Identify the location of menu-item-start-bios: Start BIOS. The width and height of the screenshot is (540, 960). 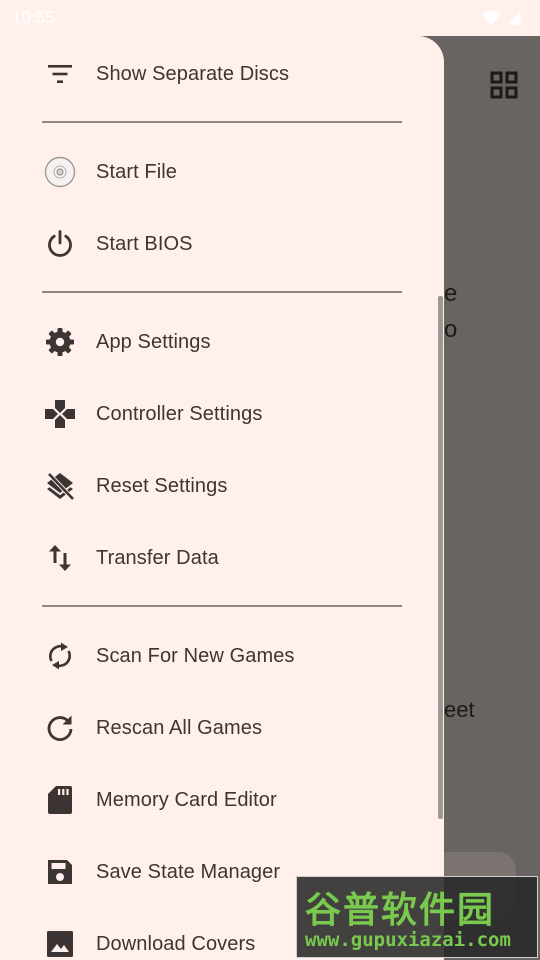
(222, 244).